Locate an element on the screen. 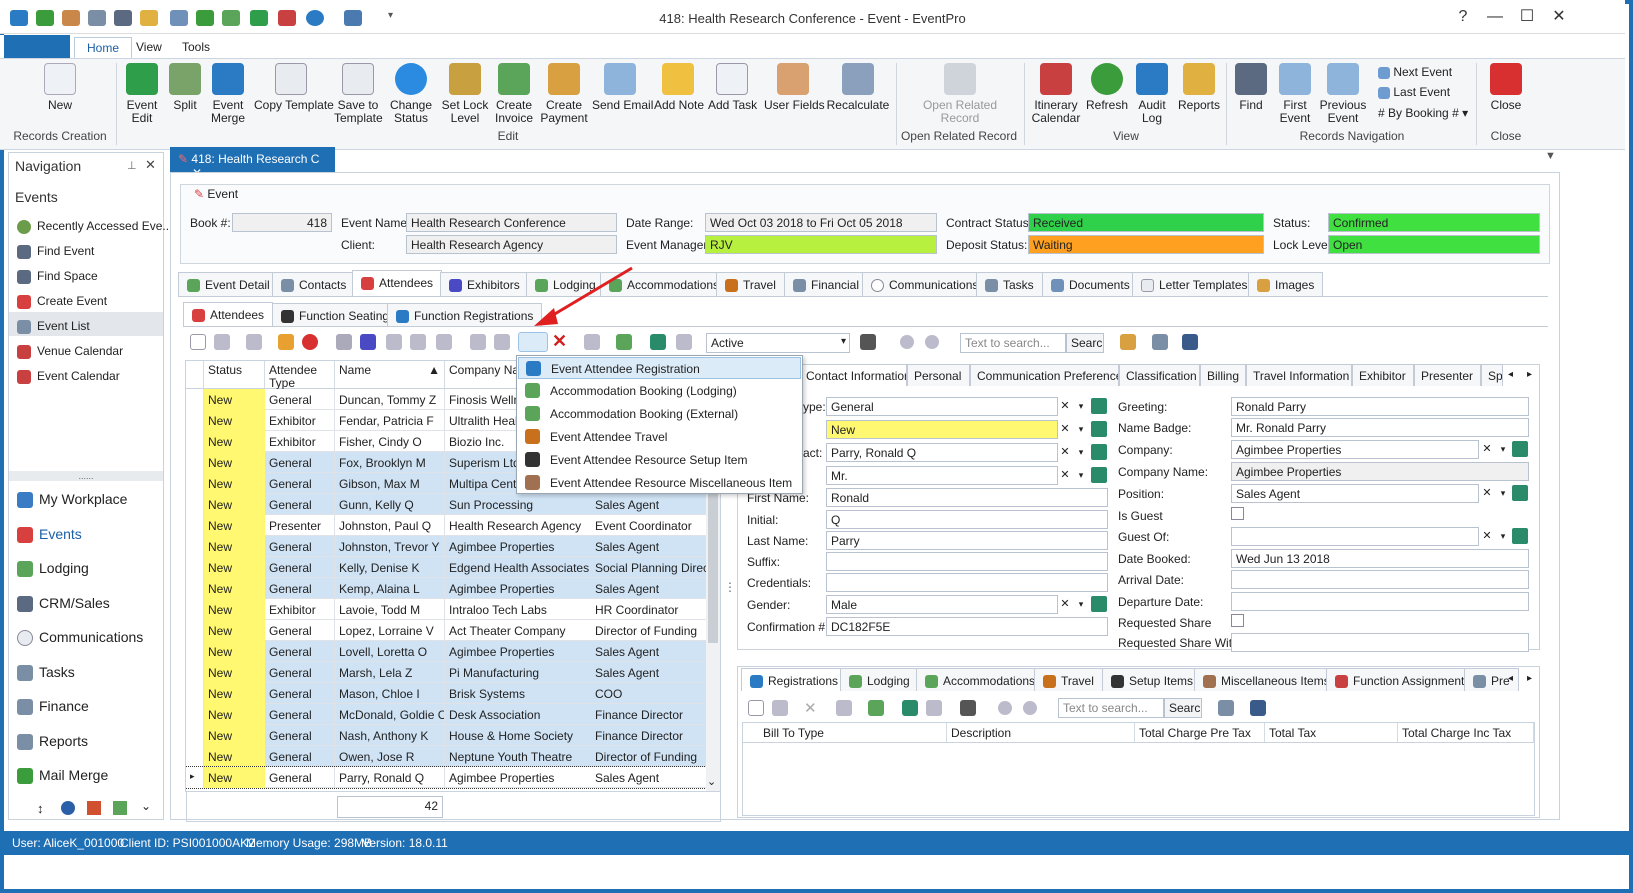 This screenshot has height=893, width=1633. email-icon is located at coordinates (444, 342).